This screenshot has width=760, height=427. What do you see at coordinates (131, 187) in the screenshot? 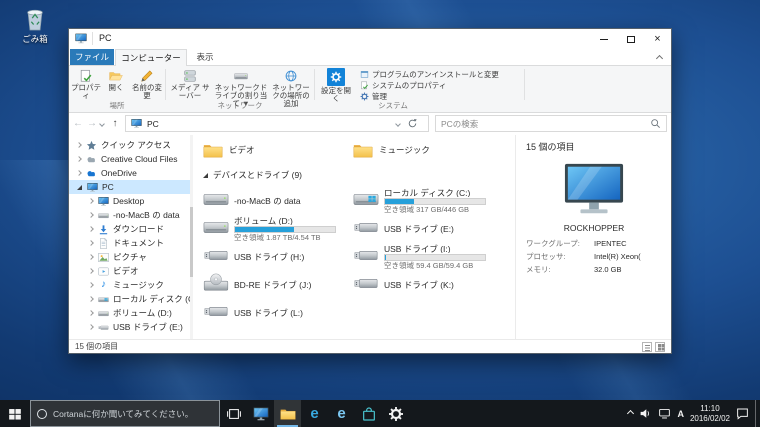
I see `nav-item-pc: PC` at bounding box center [131, 187].